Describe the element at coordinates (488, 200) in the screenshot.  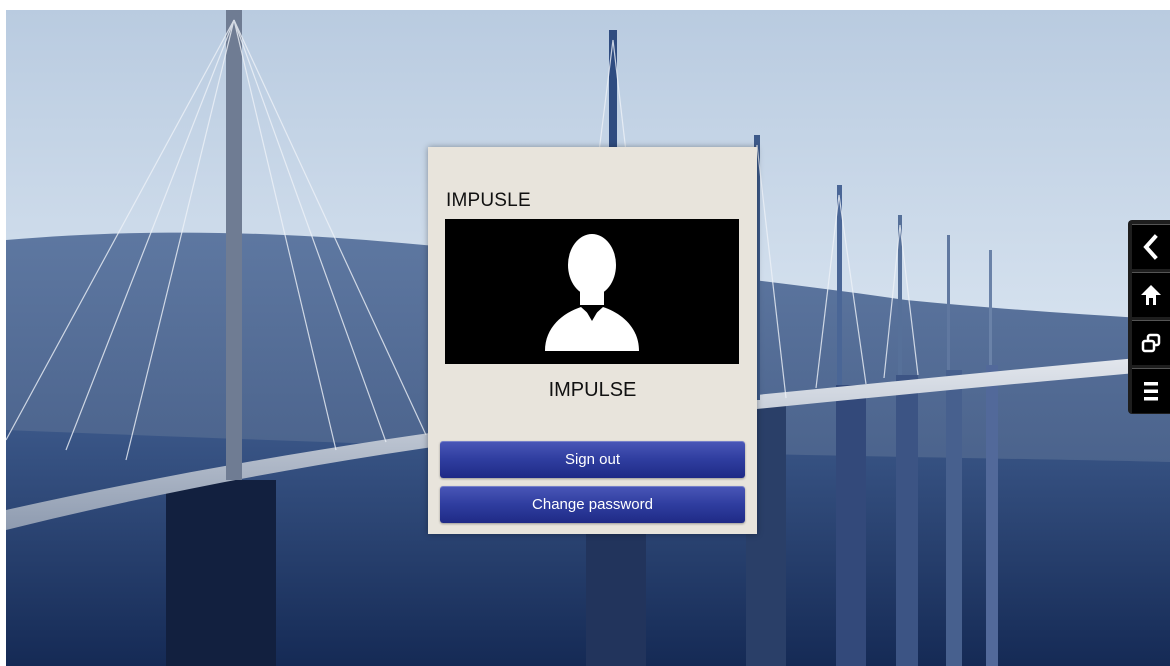
I see `dialog-title: IMPUSLE` at that location.